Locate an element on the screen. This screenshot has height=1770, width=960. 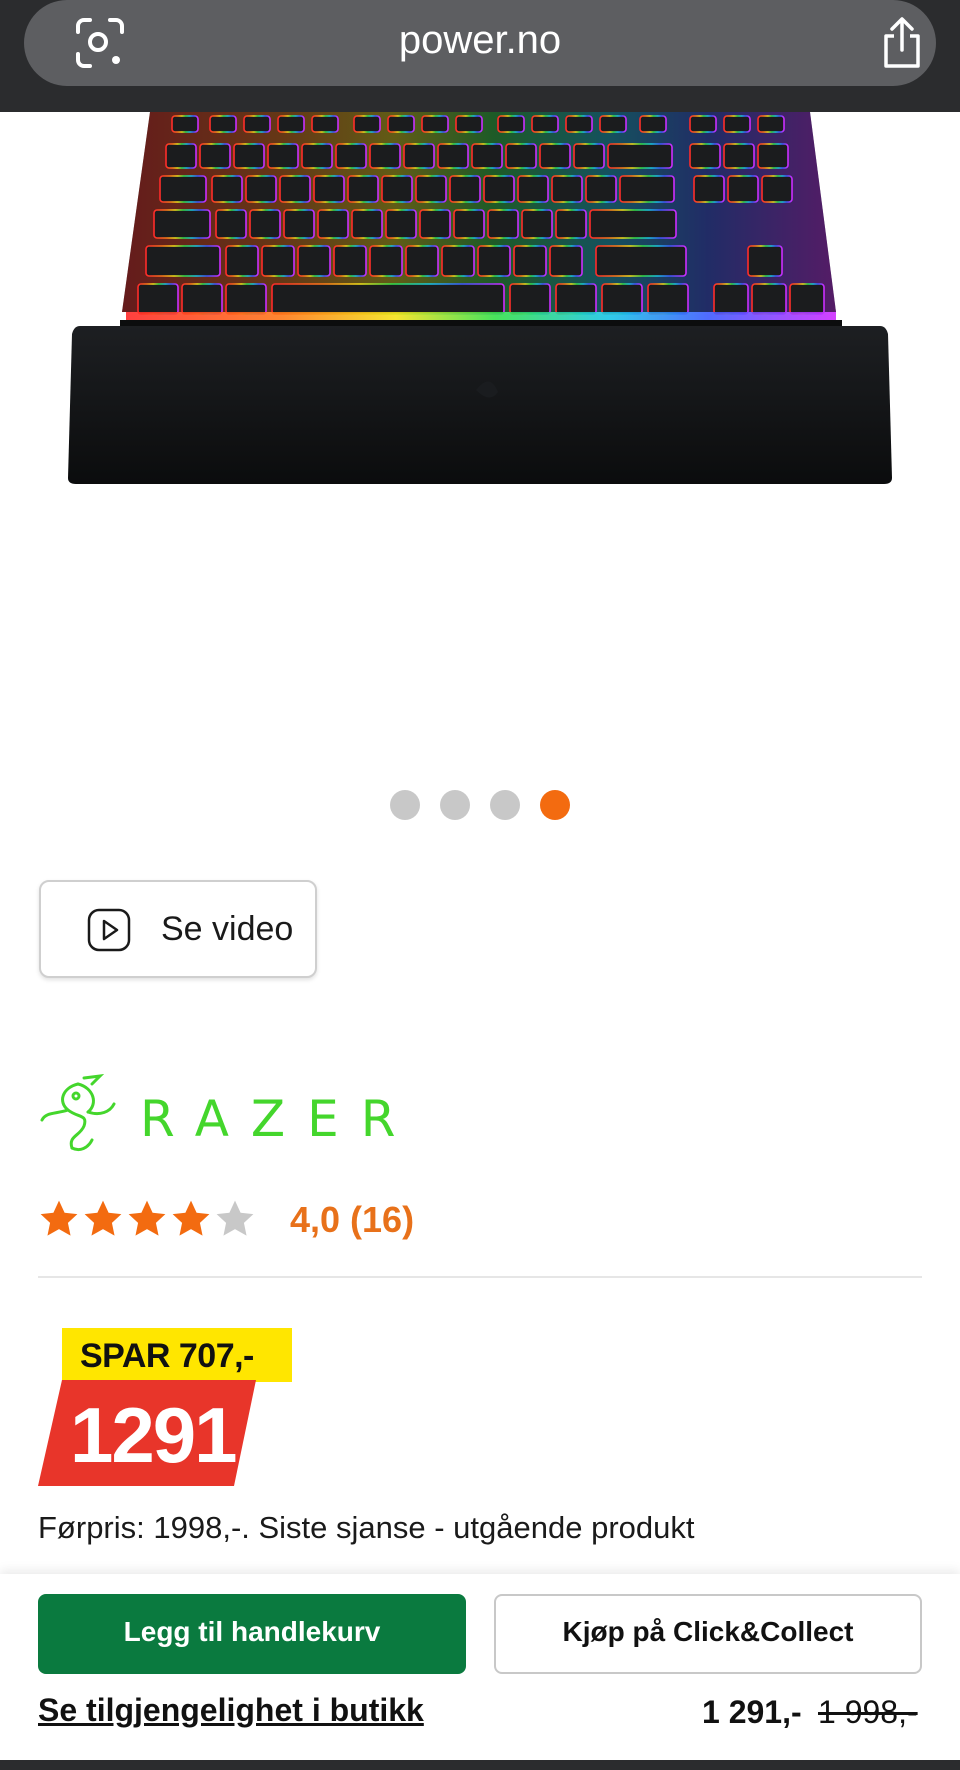
savings-badge: SPAR 707,- is located at coordinates (177, 1355).